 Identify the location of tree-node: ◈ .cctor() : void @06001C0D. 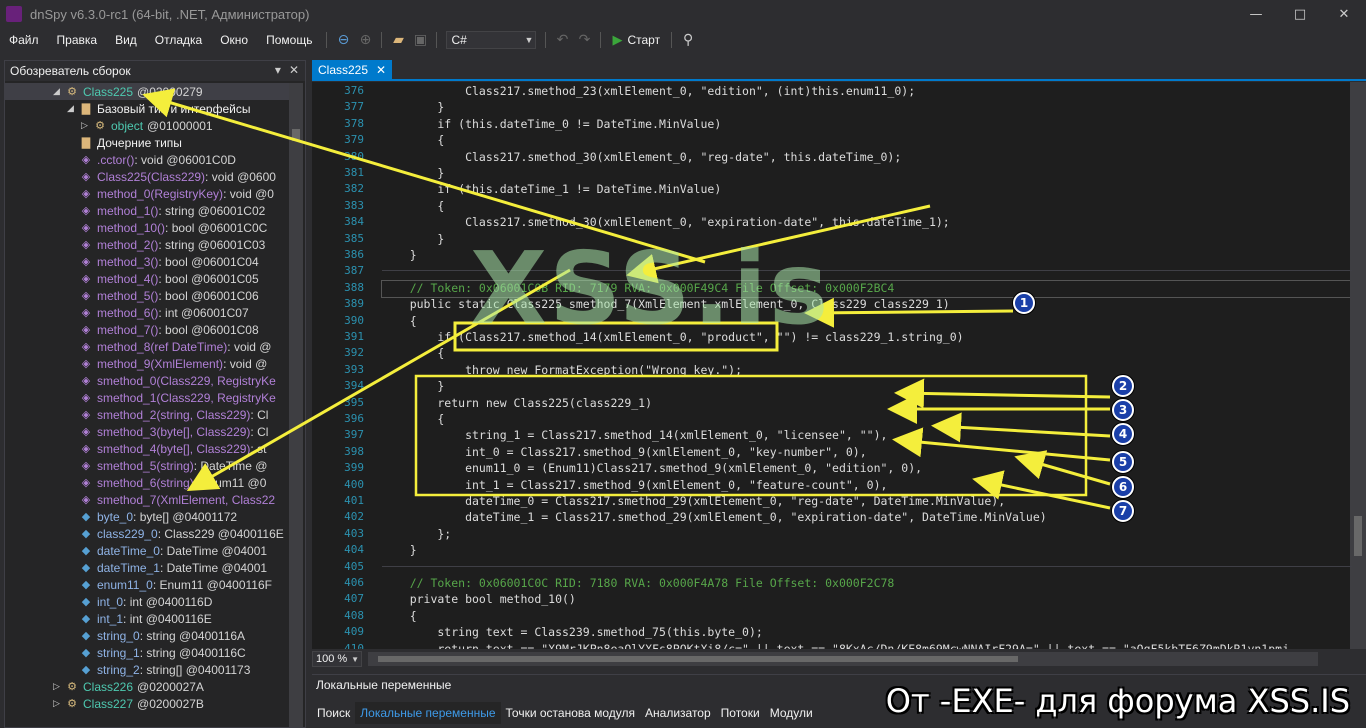
(151, 159).